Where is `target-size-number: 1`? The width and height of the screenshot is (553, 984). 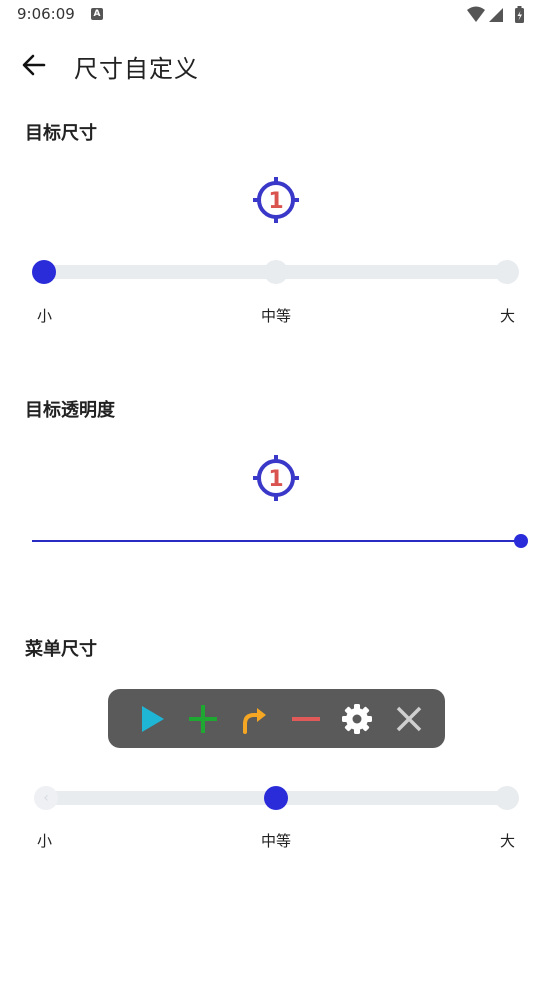
target-size-number: 1 is located at coordinates (275, 201).